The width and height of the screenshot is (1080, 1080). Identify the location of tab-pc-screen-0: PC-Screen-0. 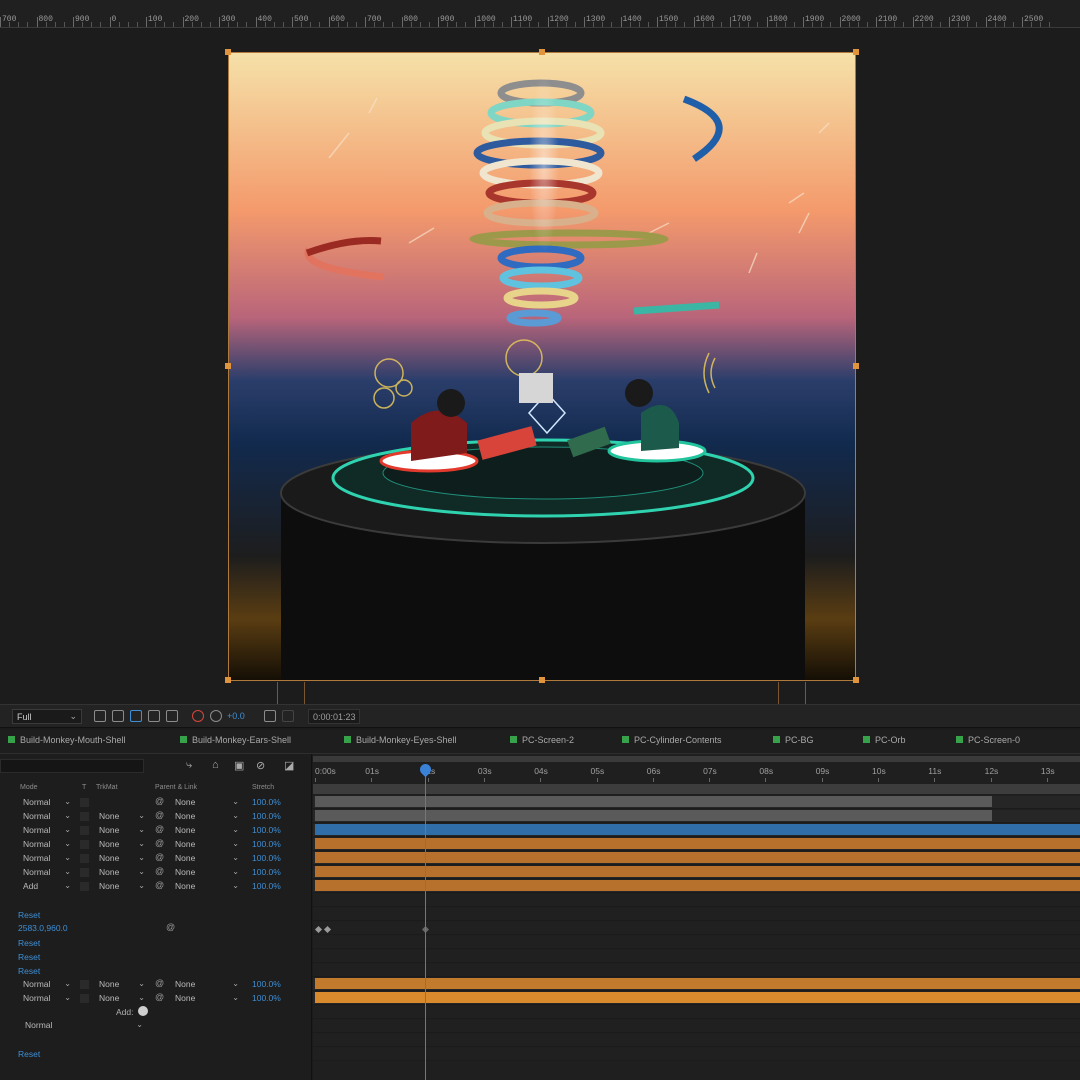
(988, 740).